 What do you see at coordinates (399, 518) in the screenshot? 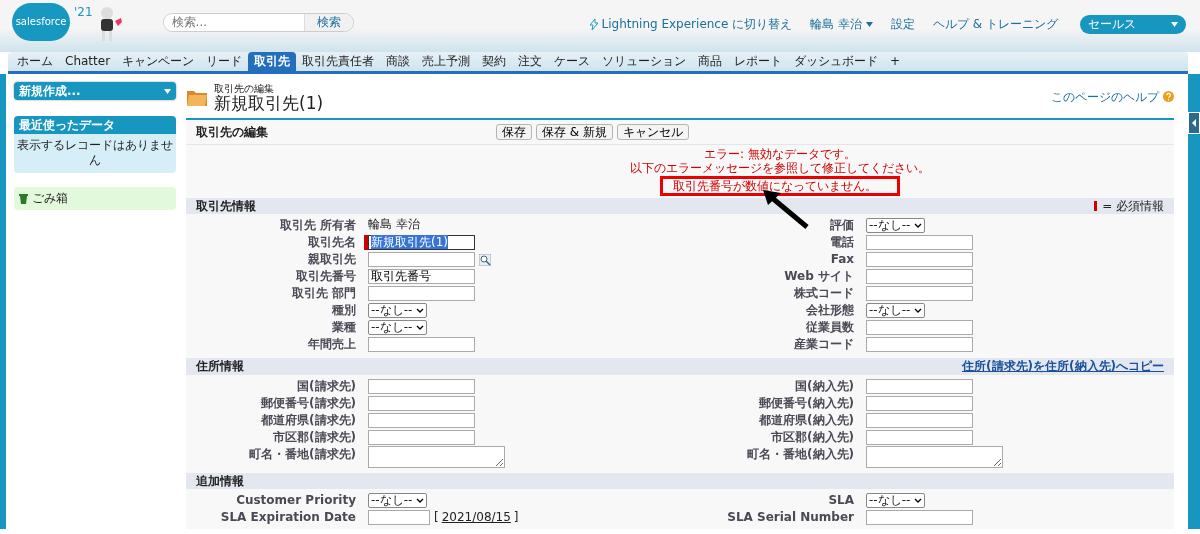
I see `date-input` at bounding box center [399, 518].